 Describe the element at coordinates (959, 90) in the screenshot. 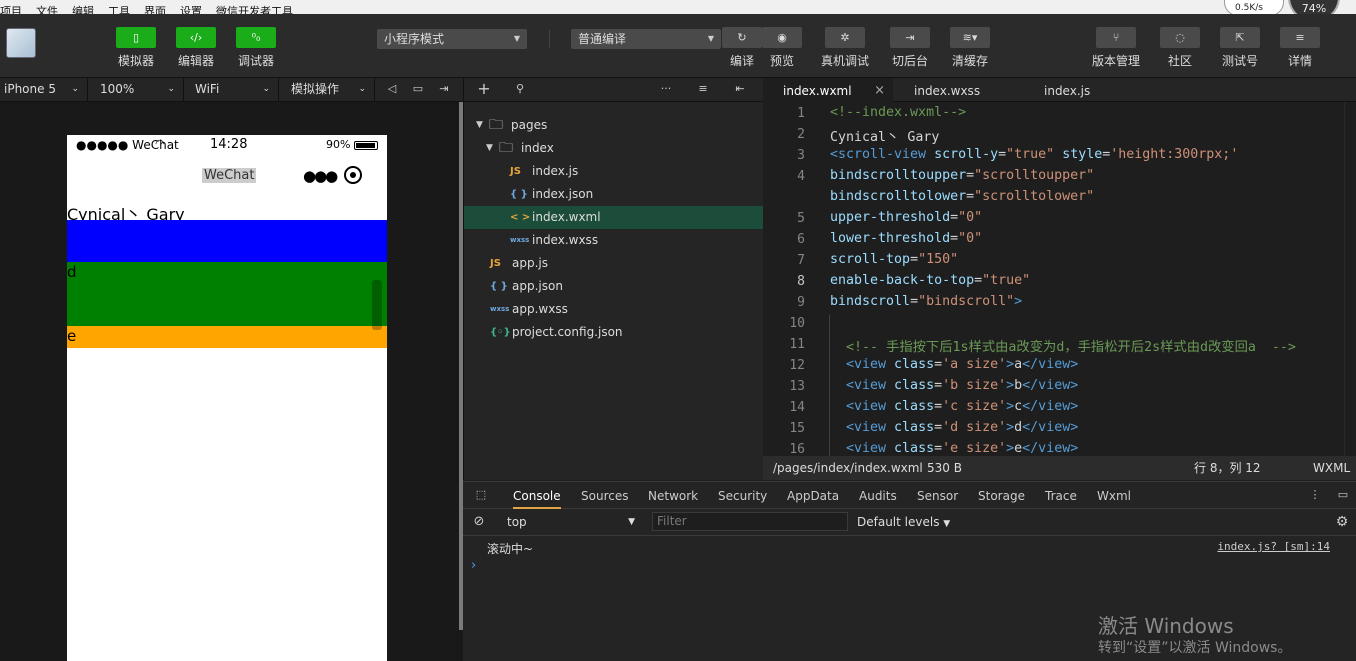

I see `editor-tab: index.wxss` at that location.